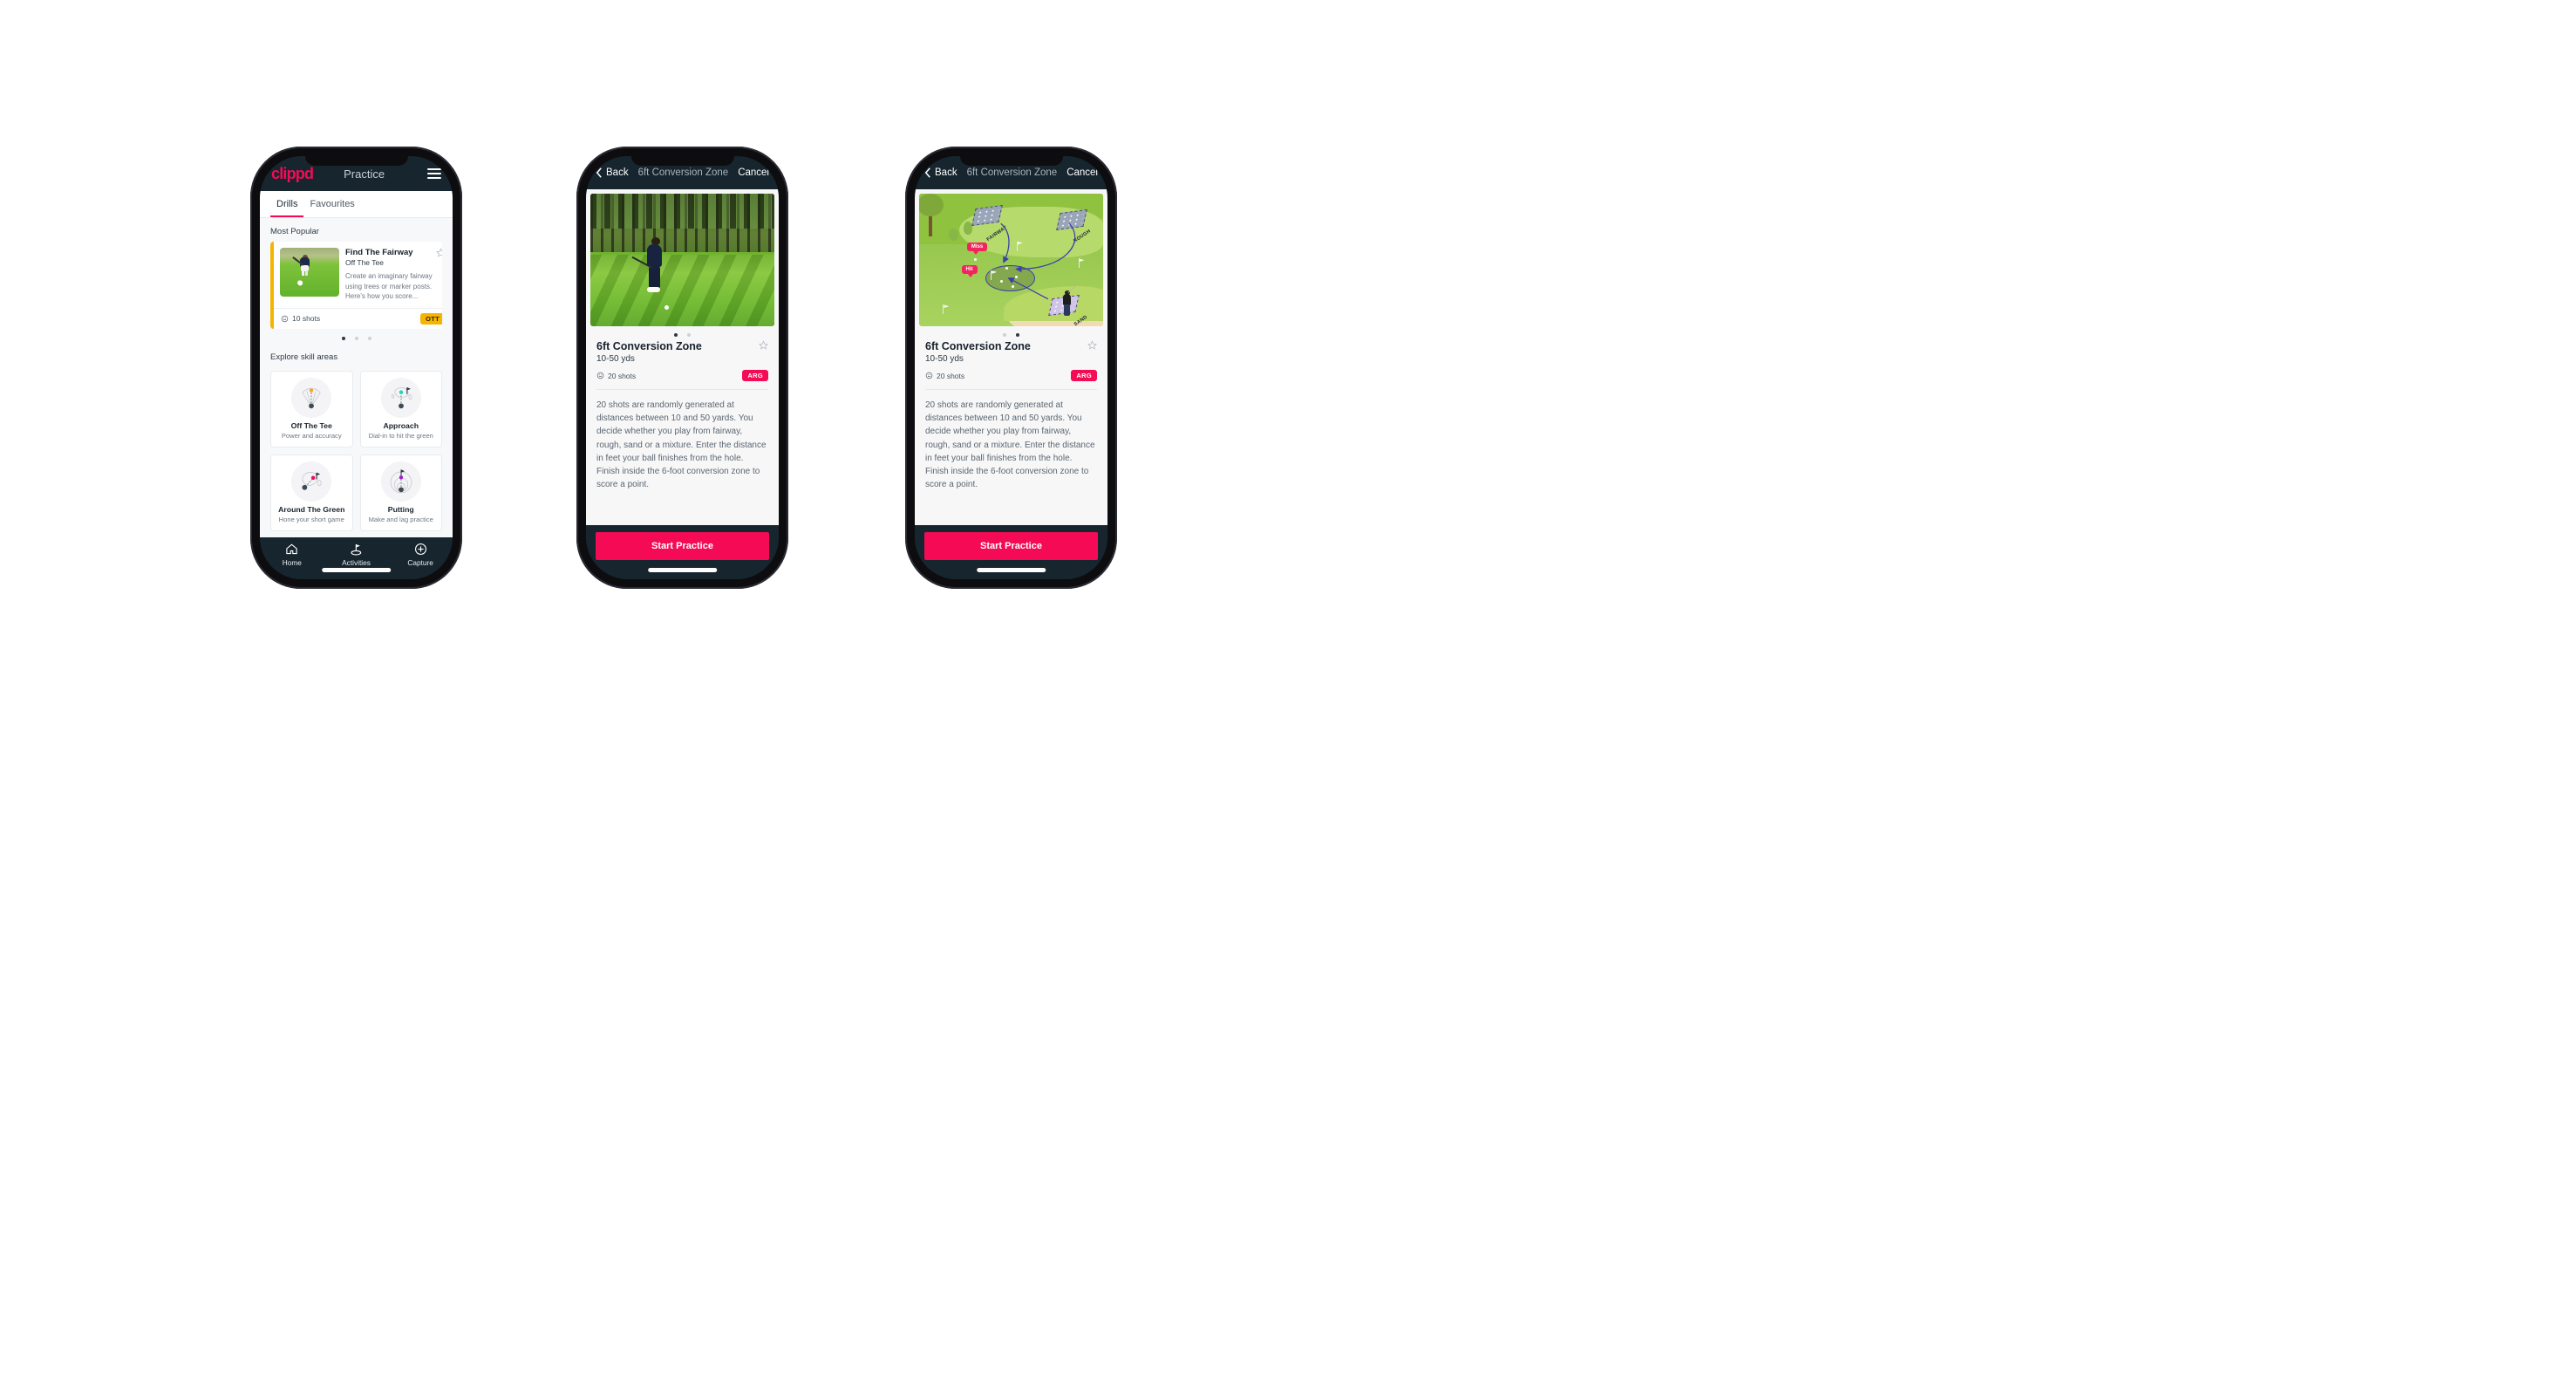 This screenshot has height=1387, width=2576. I want to click on drill-shots: 10 shots, so click(300, 319).